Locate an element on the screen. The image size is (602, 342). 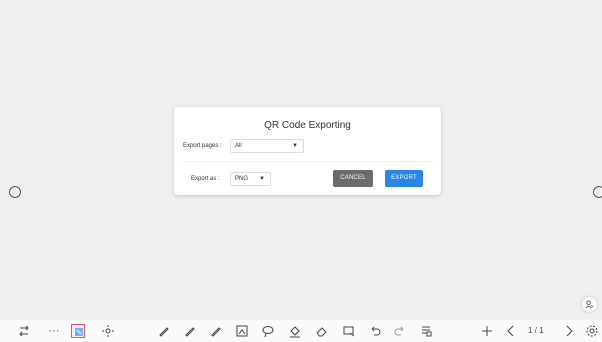
image-insert-icon is located at coordinates (242, 331).